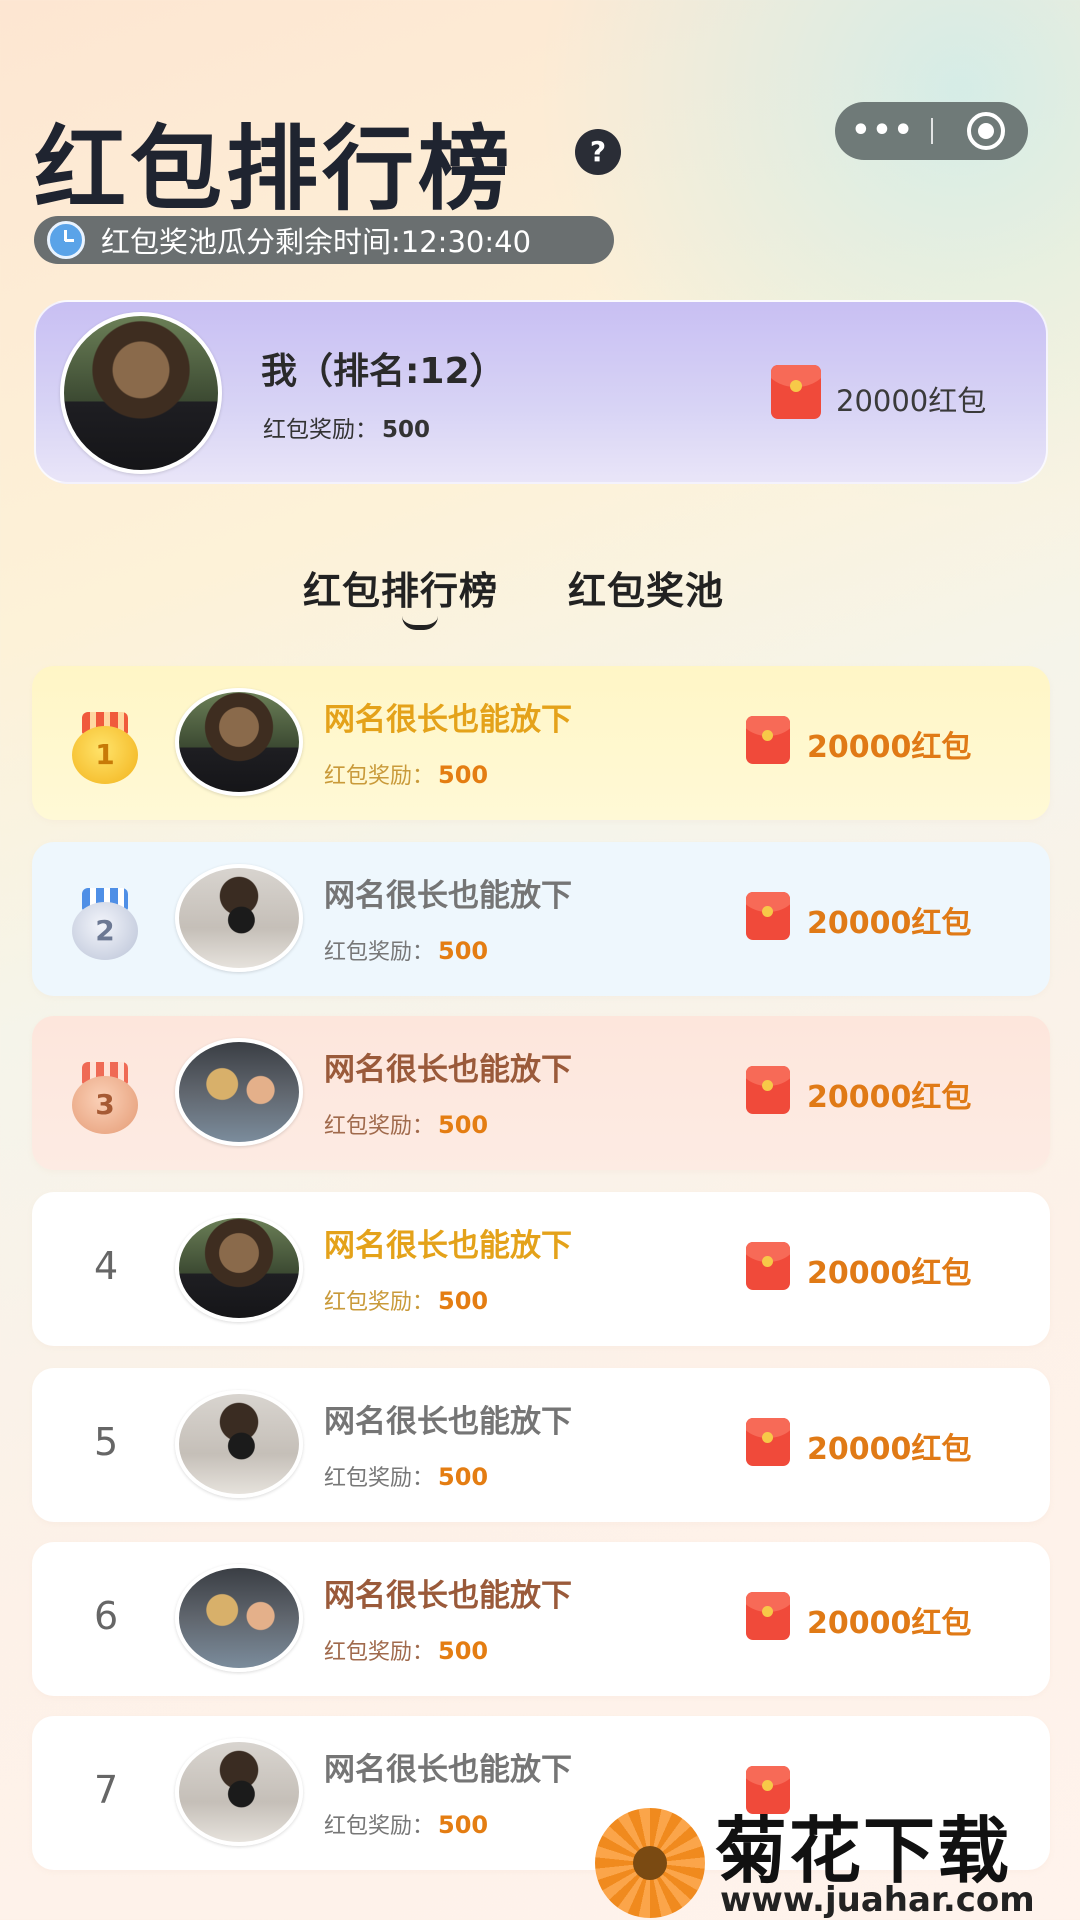 Image resolution: width=1080 pixels, height=1920 pixels. I want to click on countdown-text: 红包奖池瓜分剩余时间:12:30:40, so click(316, 242).